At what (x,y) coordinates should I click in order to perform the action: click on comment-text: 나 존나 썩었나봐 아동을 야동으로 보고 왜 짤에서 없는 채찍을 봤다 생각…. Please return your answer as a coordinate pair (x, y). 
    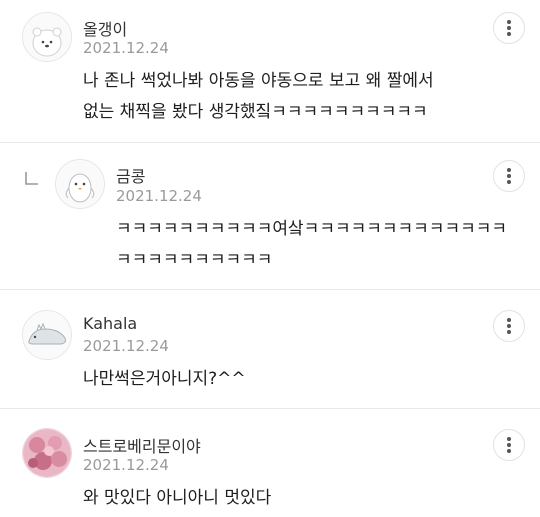
    Looking at the image, I should click on (258, 96).